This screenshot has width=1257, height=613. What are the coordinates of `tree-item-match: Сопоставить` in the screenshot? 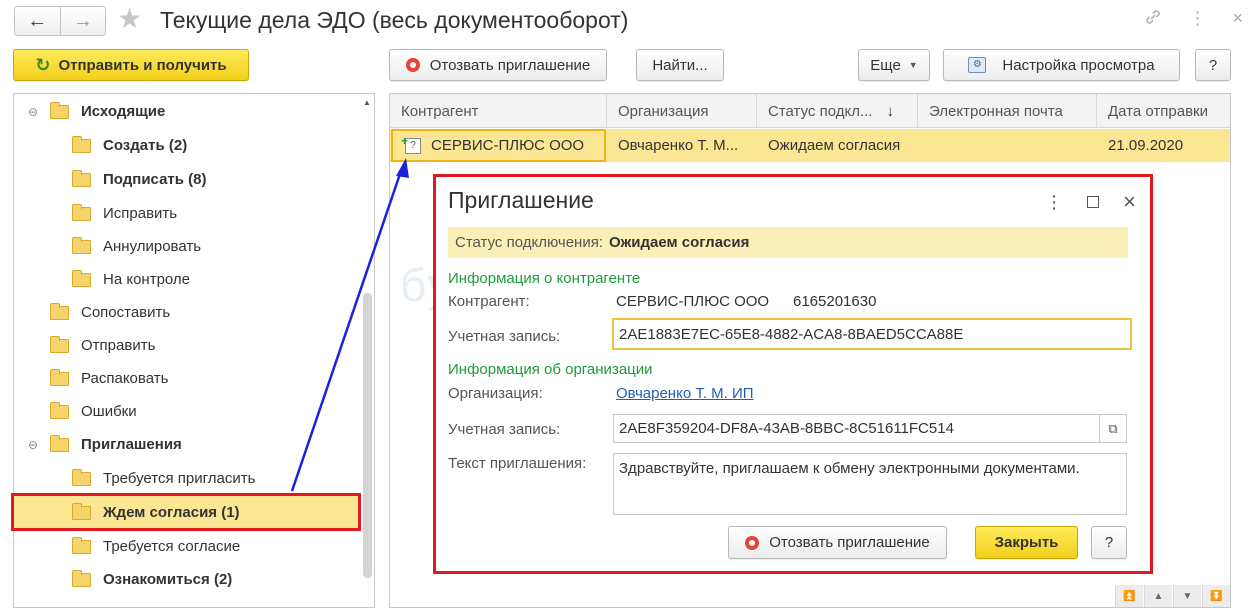 It's located at (187, 312).